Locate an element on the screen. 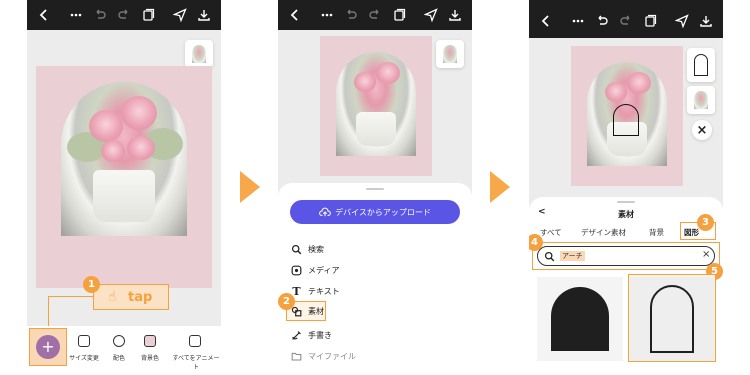 This screenshot has height=375, width=750. menu-label-draw: 手書き is located at coordinates (320, 335).